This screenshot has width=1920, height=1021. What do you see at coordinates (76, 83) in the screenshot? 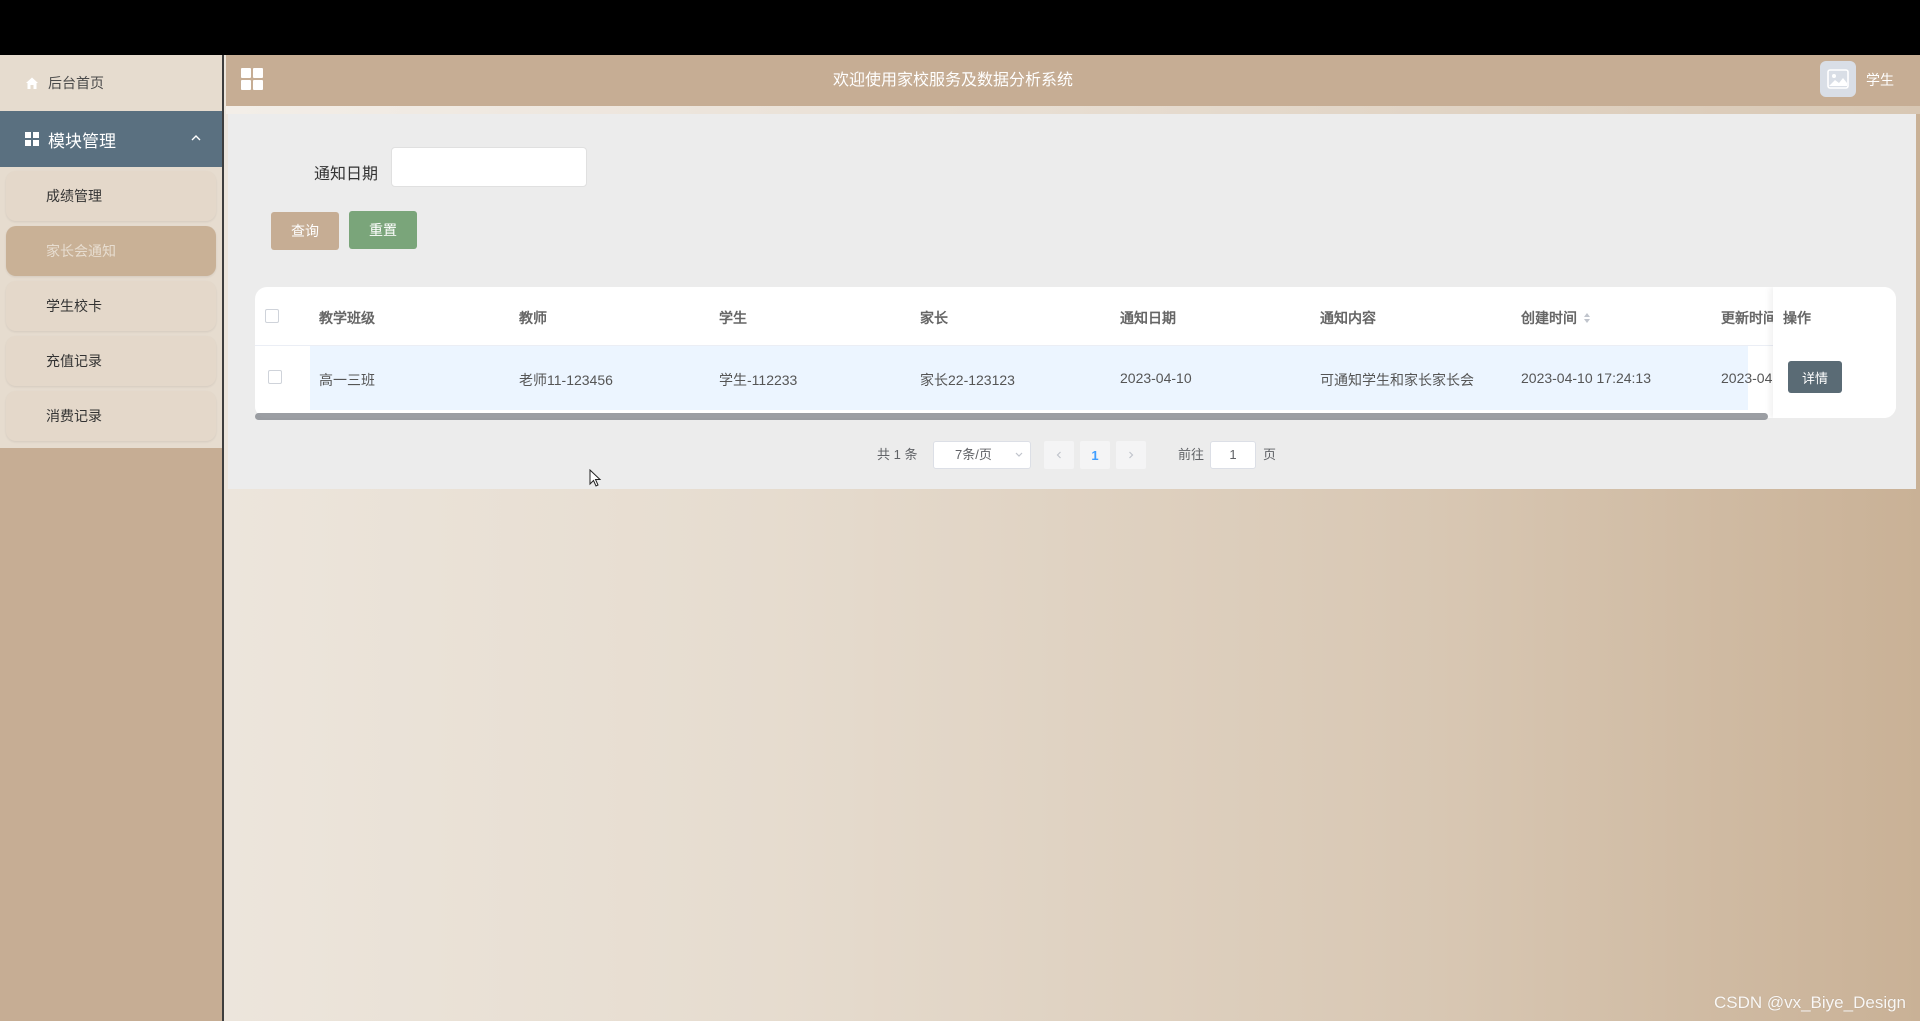
I see `sidebar-home-label: 后台首页` at bounding box center [76, 83].